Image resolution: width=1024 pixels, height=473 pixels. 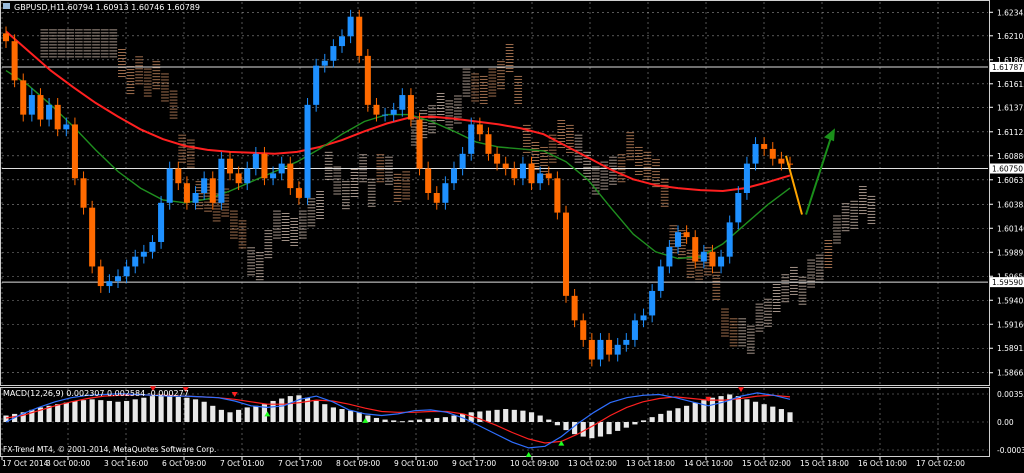 I want to click on symbol-collapse-icon, so click(x=6, y=6).